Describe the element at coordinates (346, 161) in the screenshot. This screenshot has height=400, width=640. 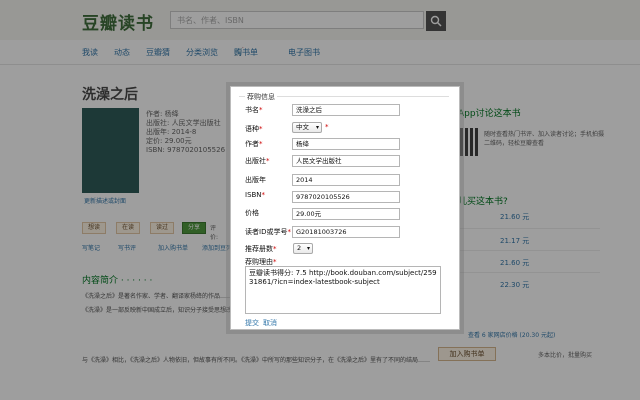
I see `publisher-input: 人民文学出版社` at that location.